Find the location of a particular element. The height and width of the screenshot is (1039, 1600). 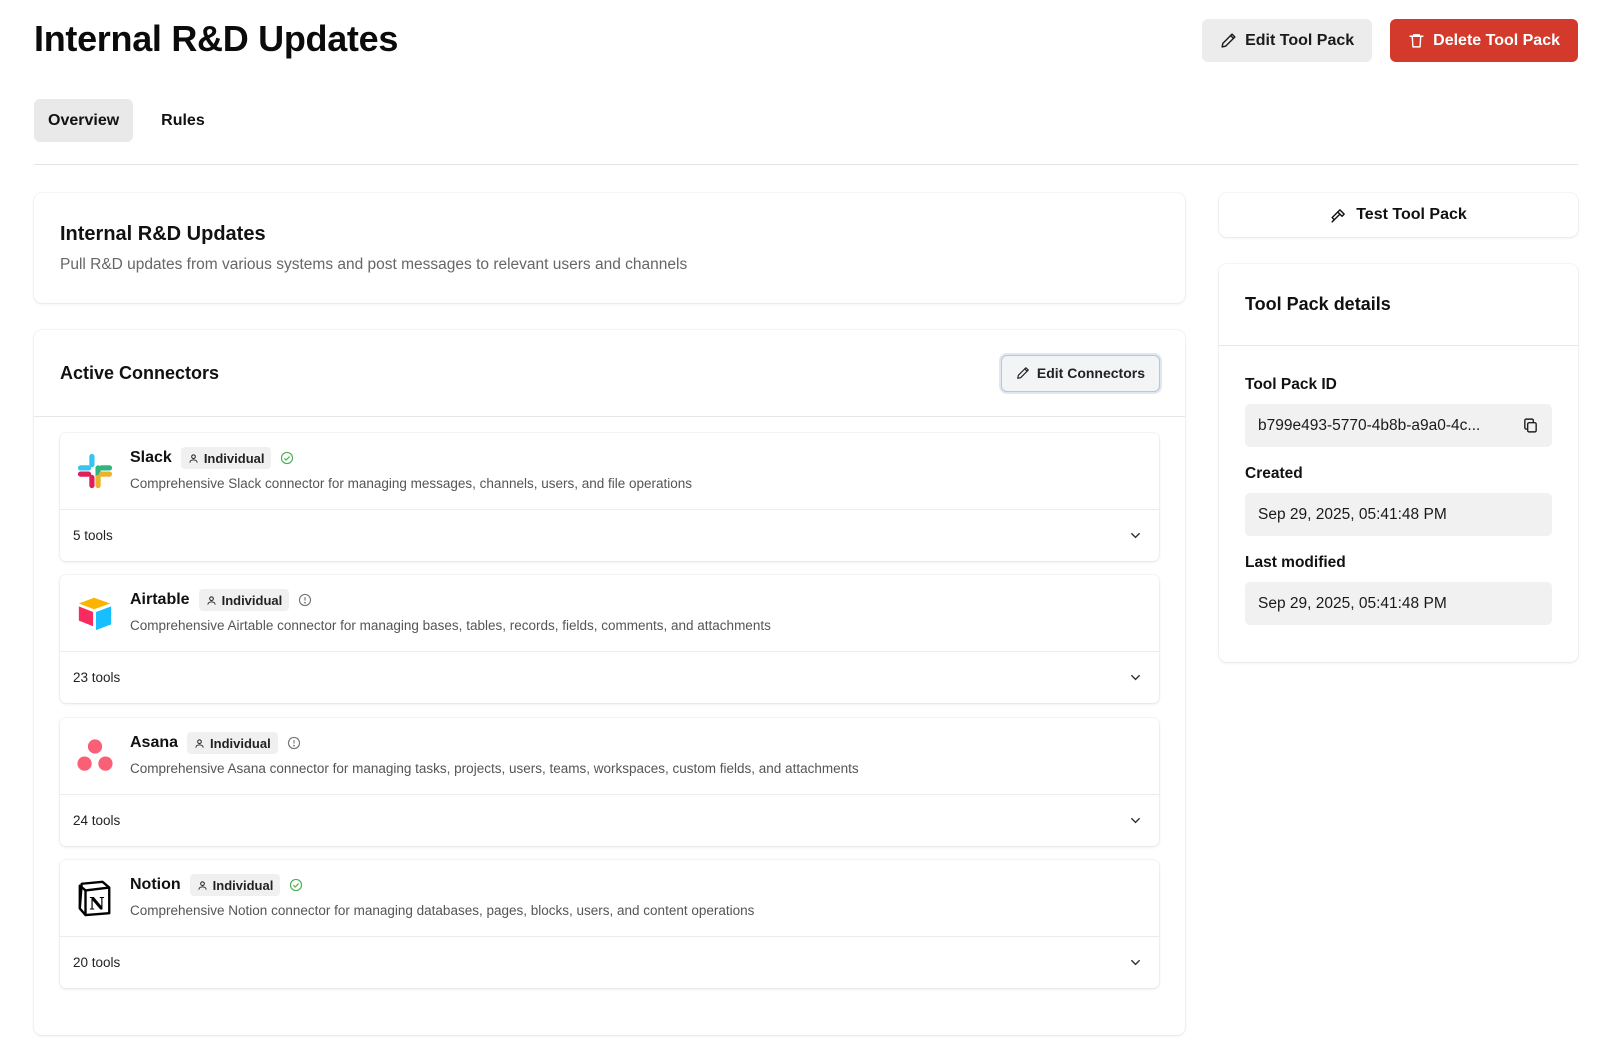

connector-name: Notion is located at coordinates (155, 884).